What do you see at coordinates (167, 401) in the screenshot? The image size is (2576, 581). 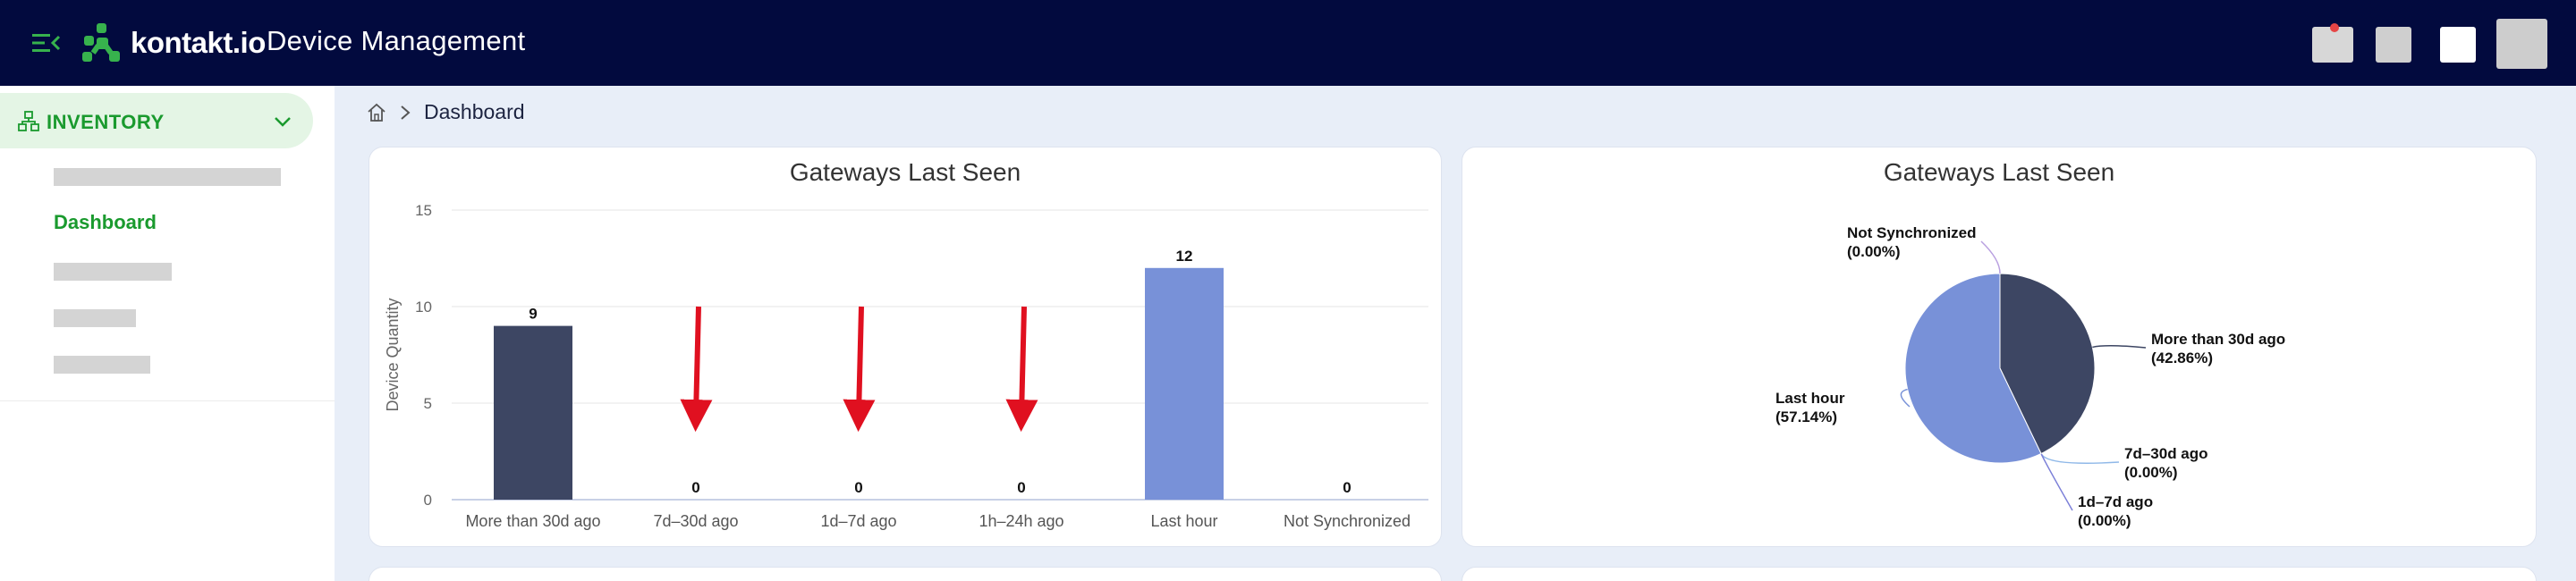 I see `sidebar-divider` at bounding box center [167, 401].